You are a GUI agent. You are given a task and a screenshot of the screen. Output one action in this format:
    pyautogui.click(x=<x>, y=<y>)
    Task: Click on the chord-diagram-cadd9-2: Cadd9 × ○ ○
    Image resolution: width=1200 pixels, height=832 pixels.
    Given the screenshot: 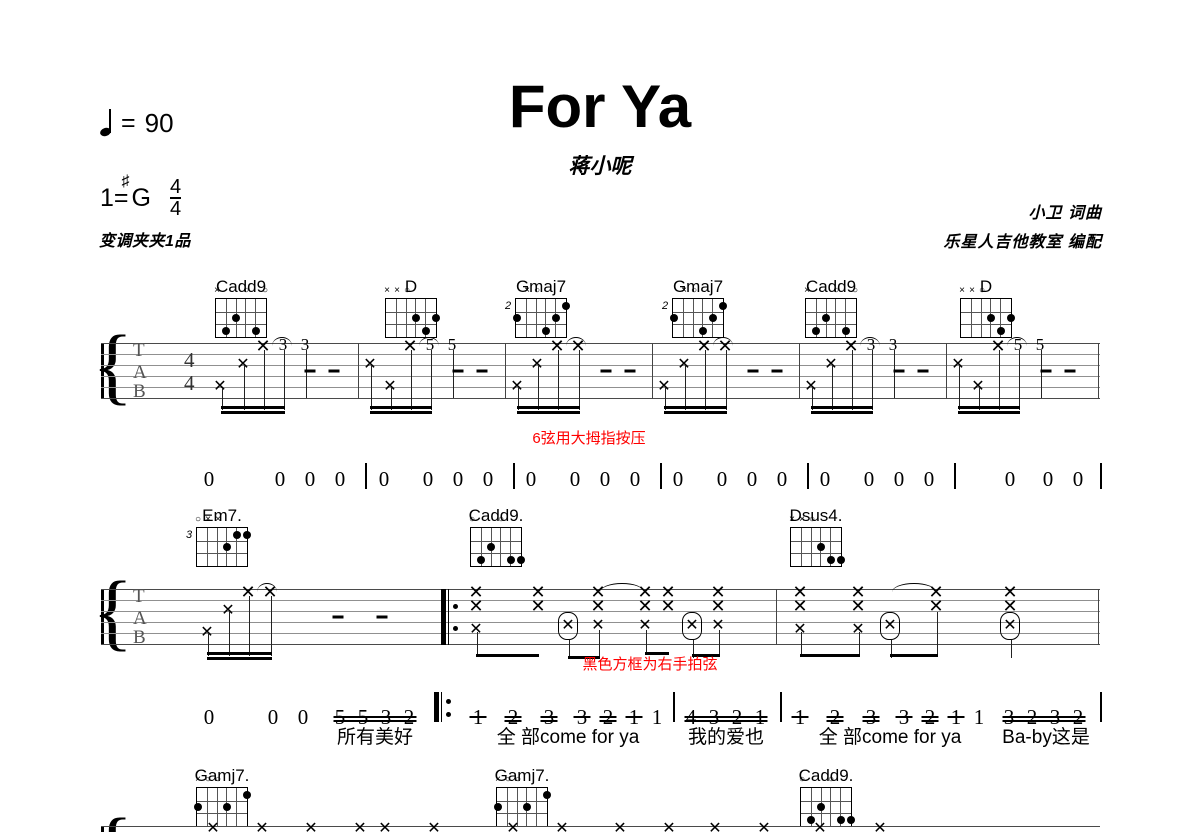 What is the action you would take?
    pyautogui.click(x=831, y=307)
    